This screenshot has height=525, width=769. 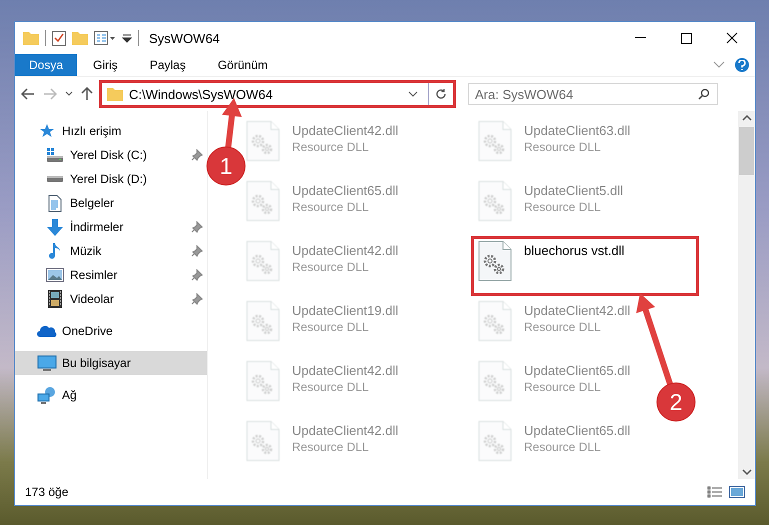 What do you see at coordinates (111, 331) in the screenshot?
I see `nav-item: OneDrive` at bounding box center [111, 331].